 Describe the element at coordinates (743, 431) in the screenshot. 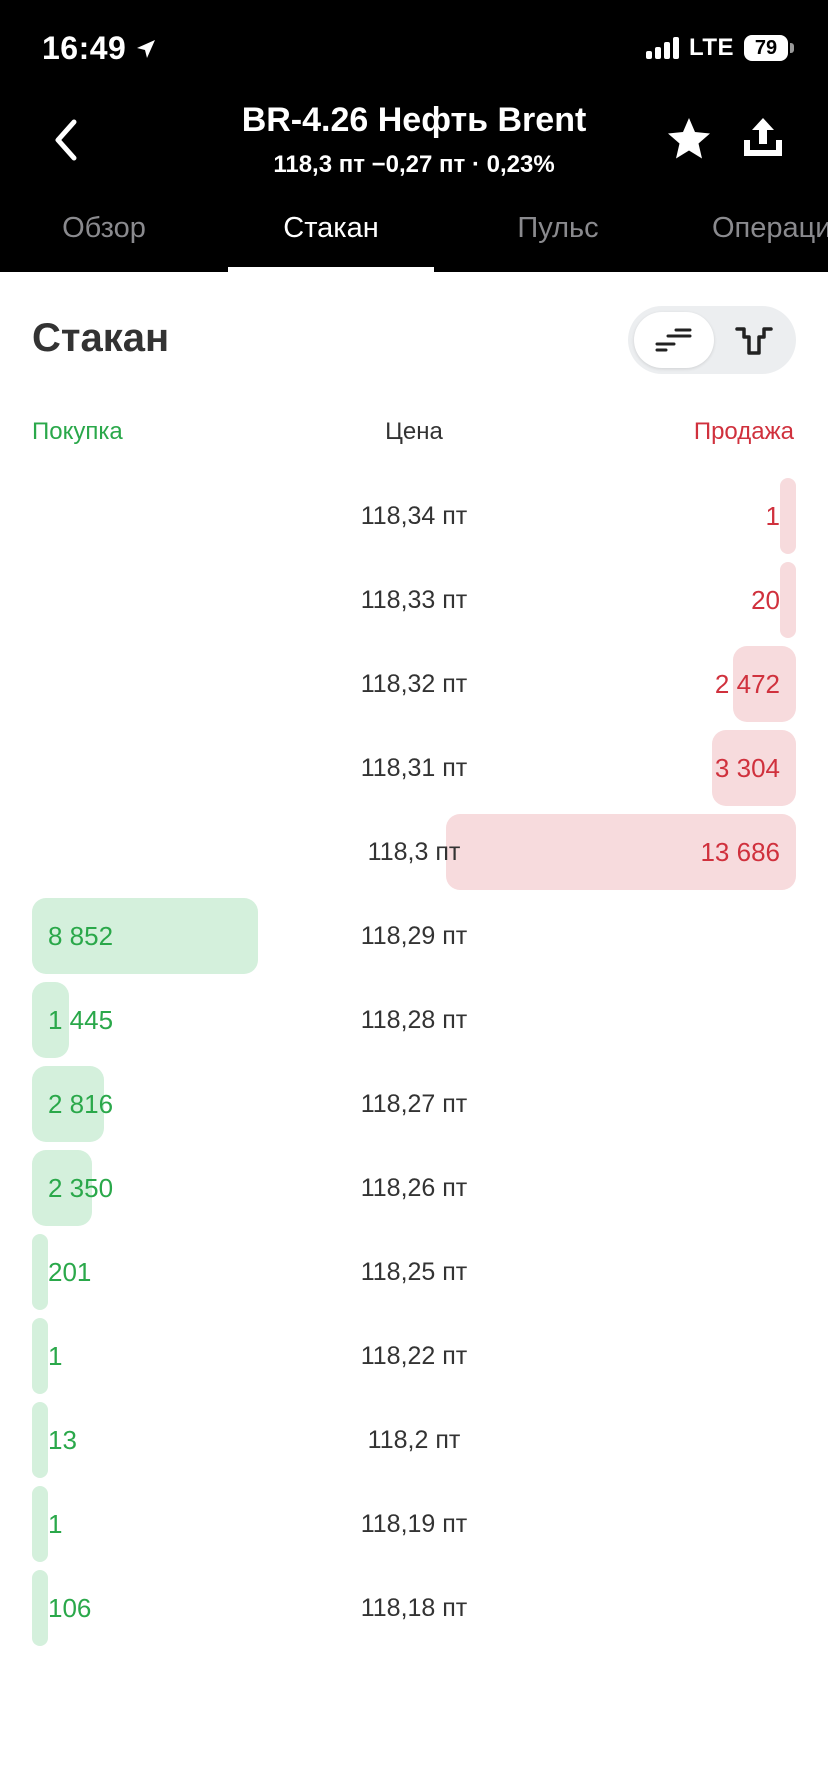

I see `sell-column-header: Продажа` at that location.